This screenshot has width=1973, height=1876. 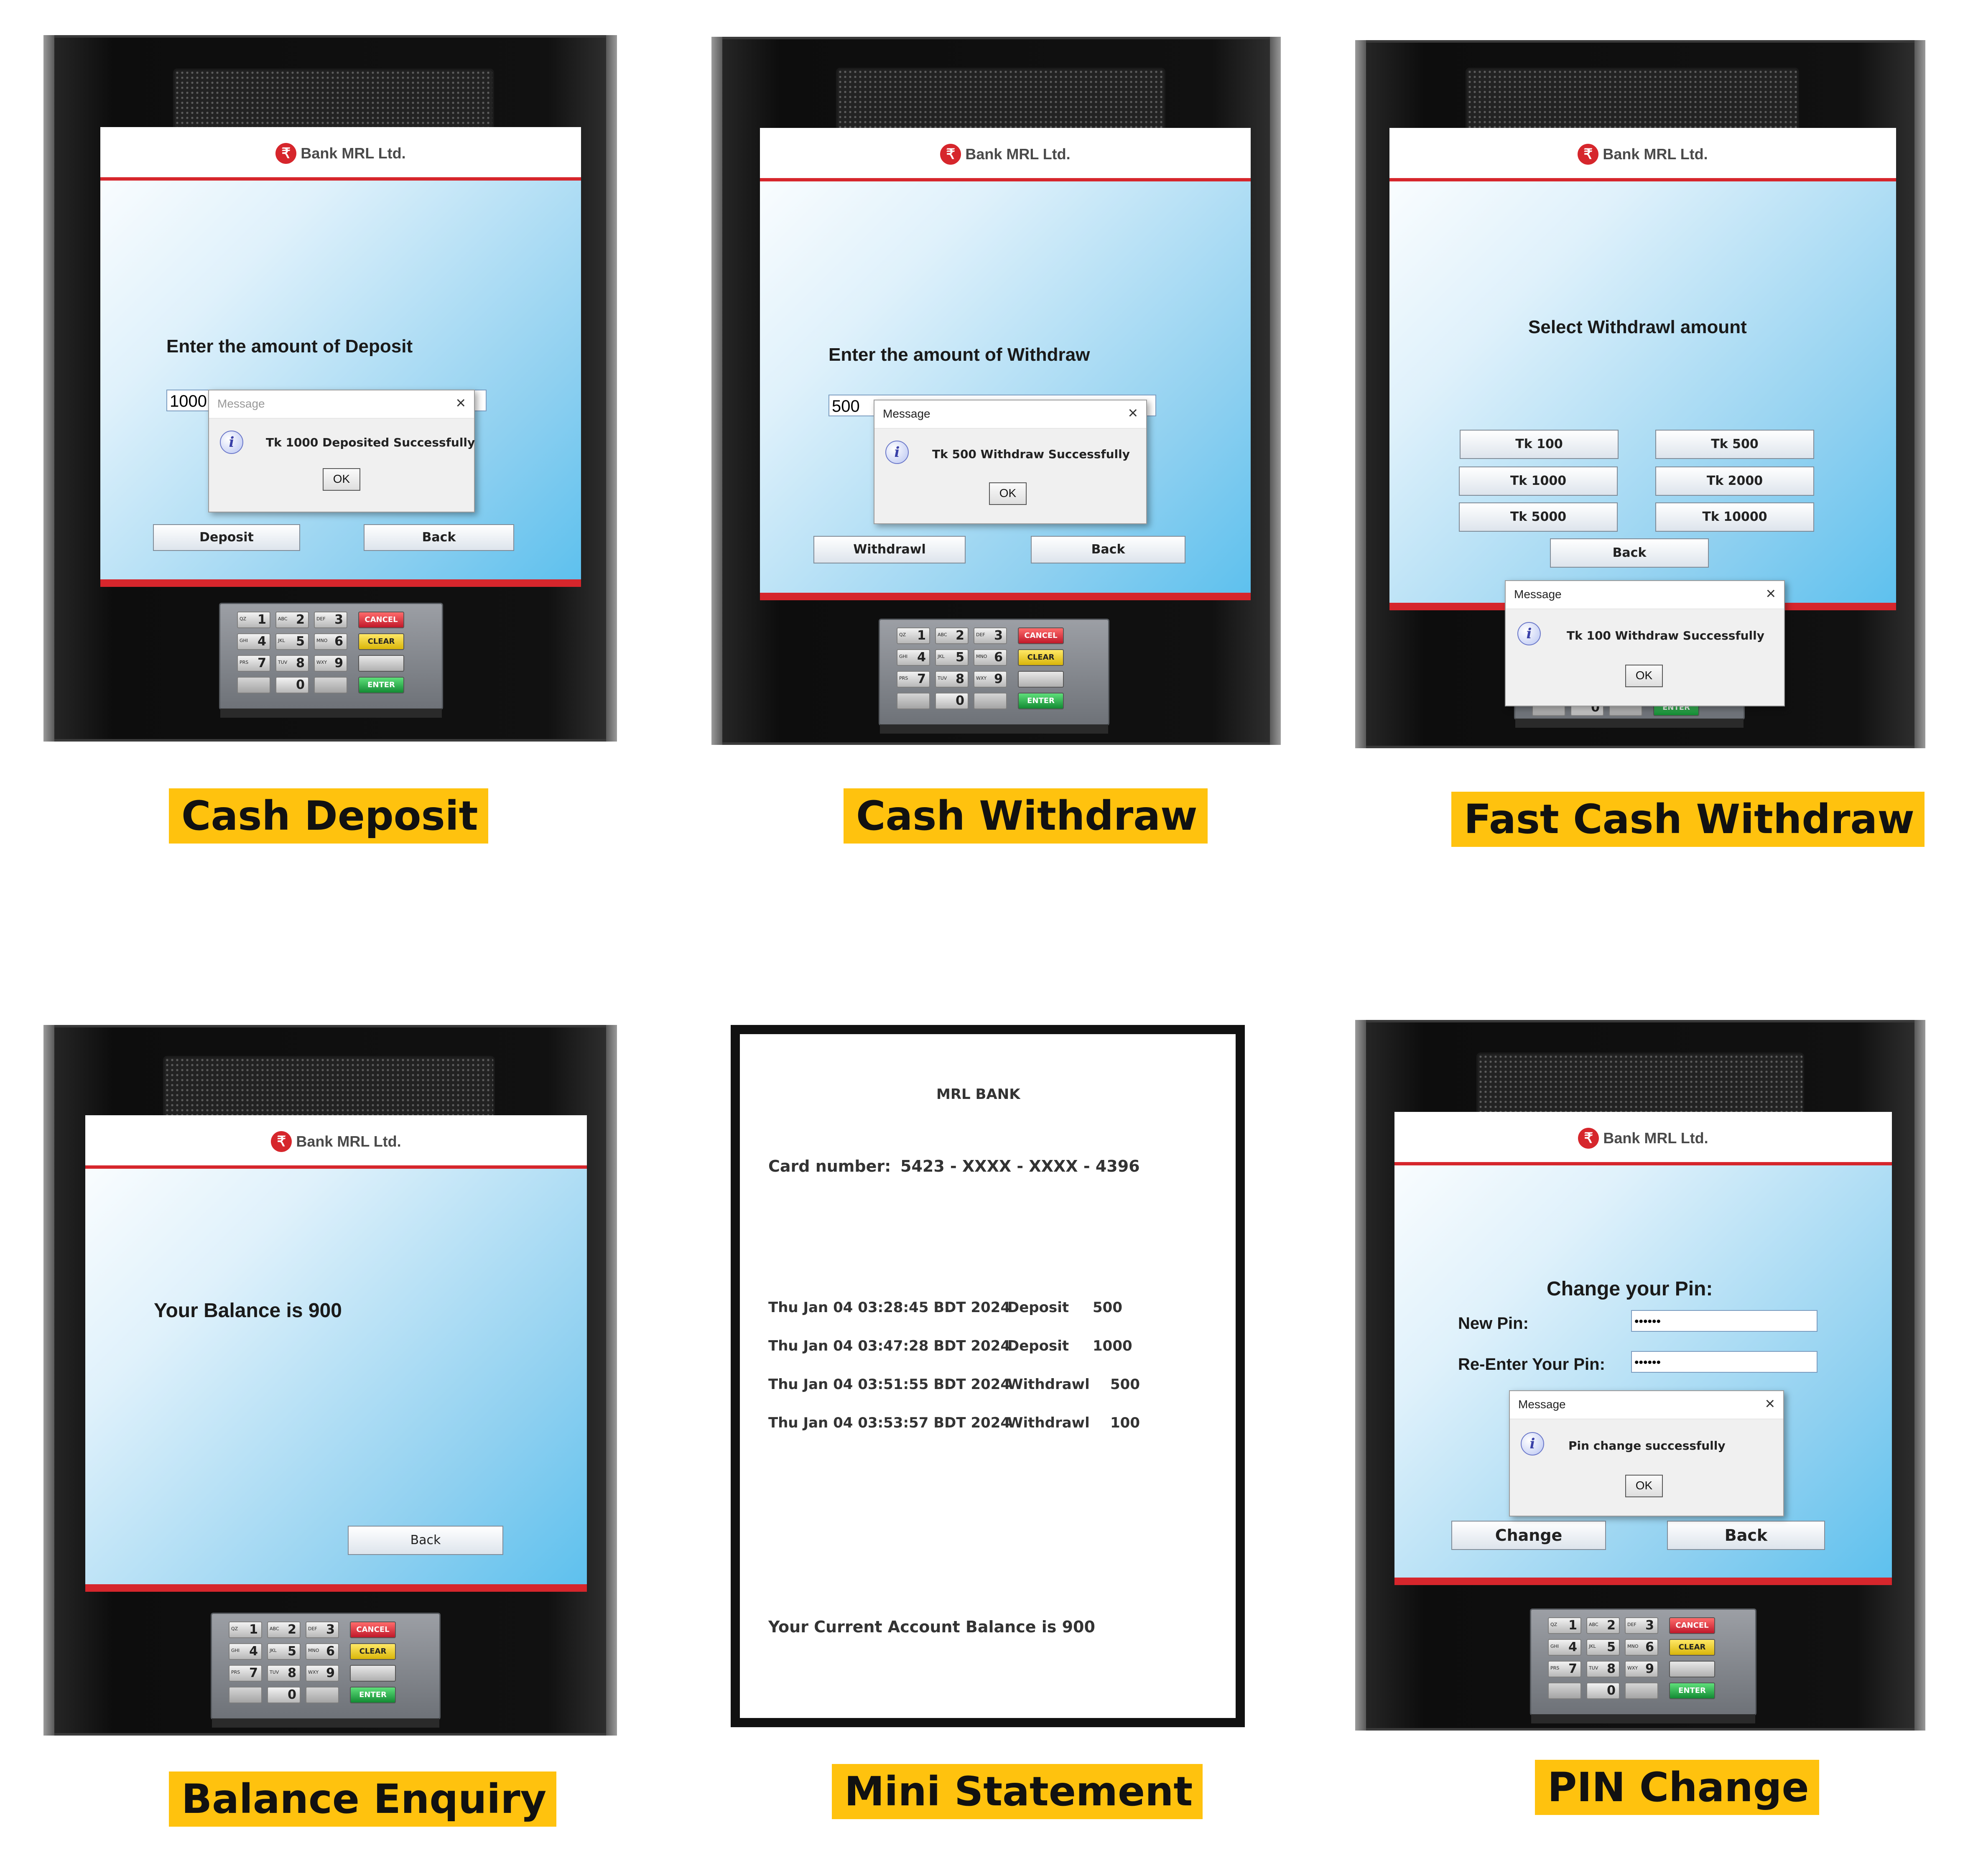 I want to click on reenter-pin-input: ••••••, so click(x=1725, y=1362).